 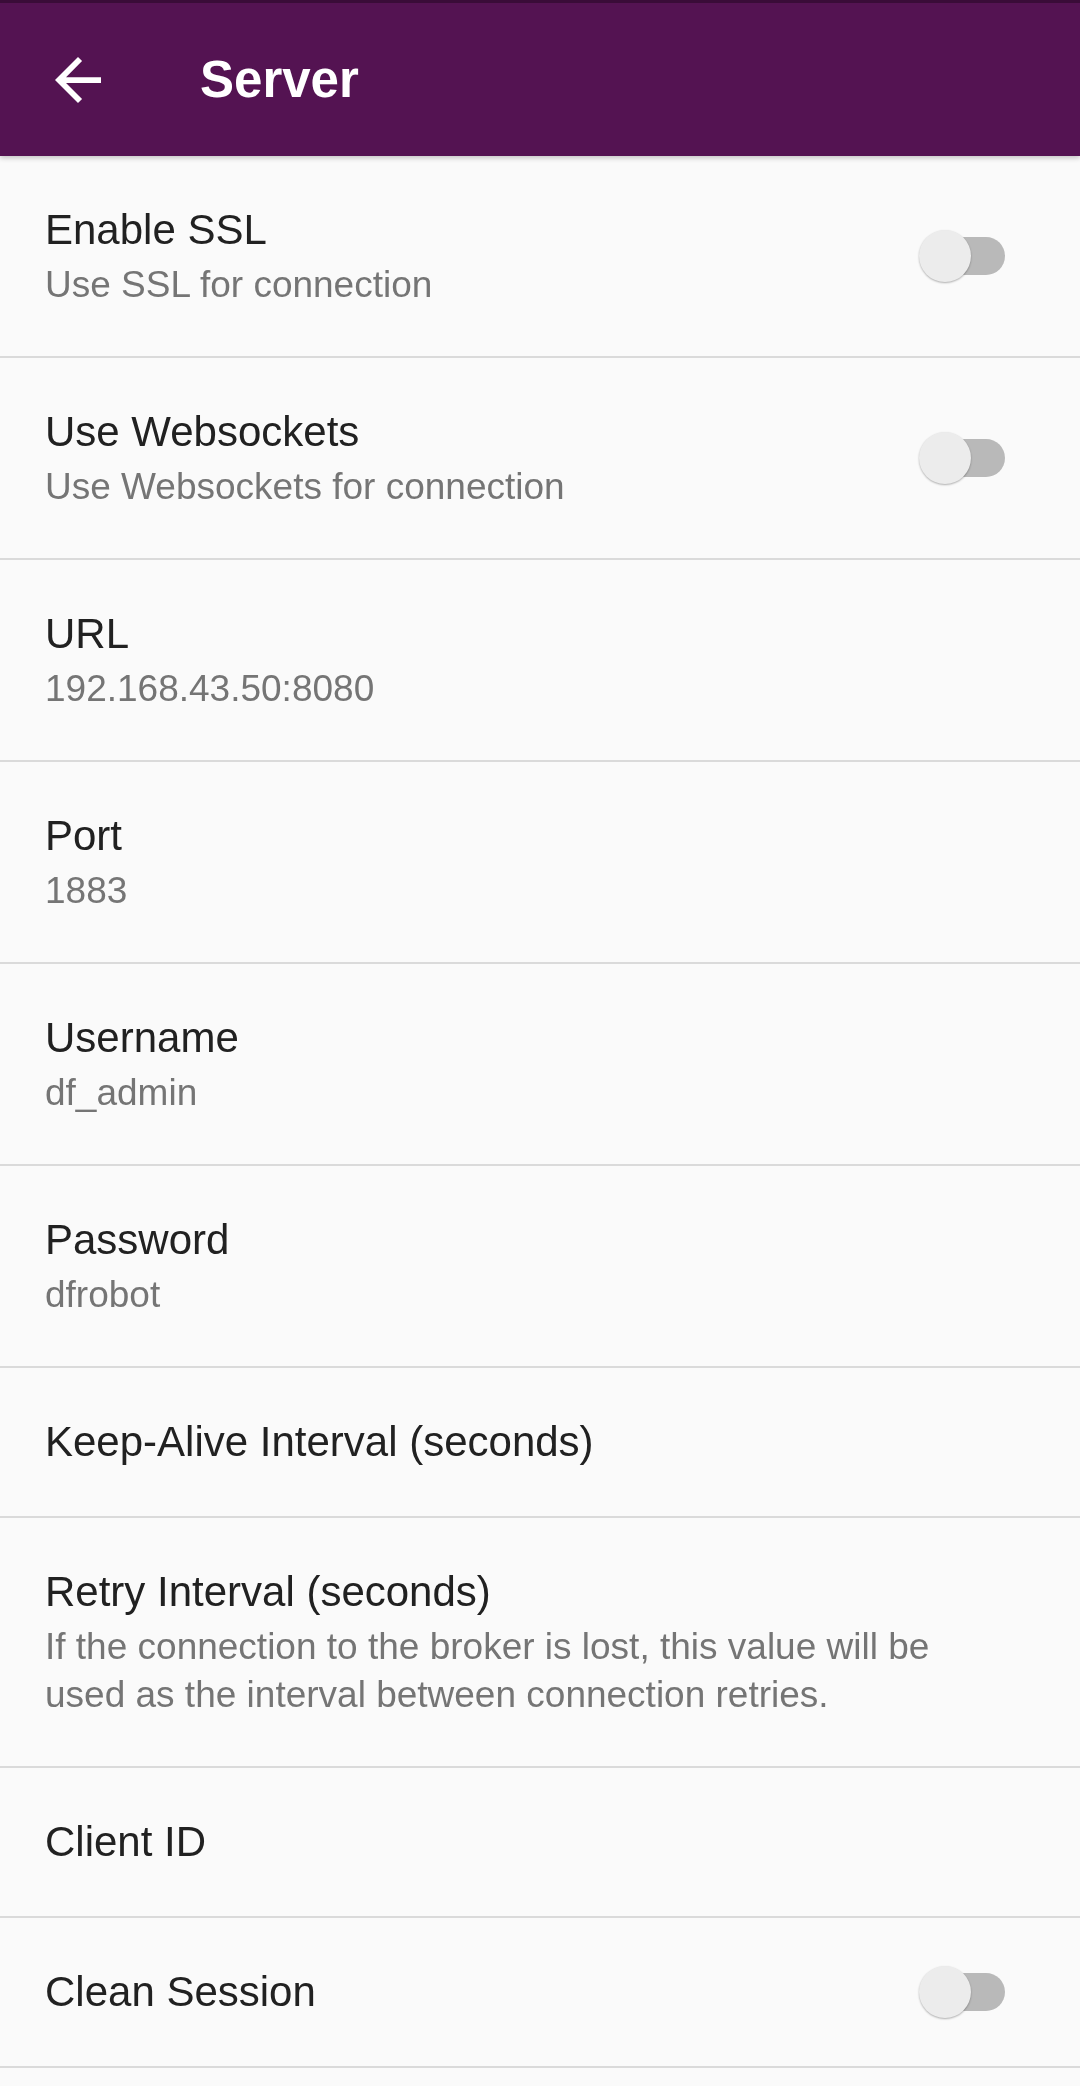 I want to click on back-arrow-icon, so click(x=78, y=79).